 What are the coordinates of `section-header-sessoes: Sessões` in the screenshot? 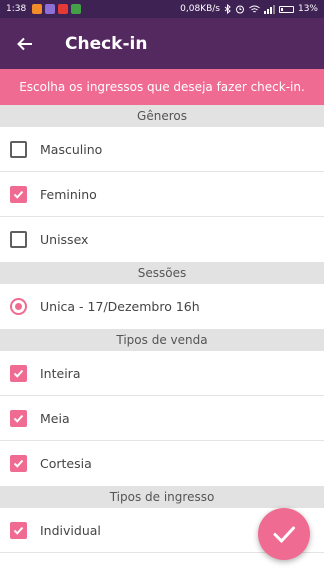 It's located at (162, 273).